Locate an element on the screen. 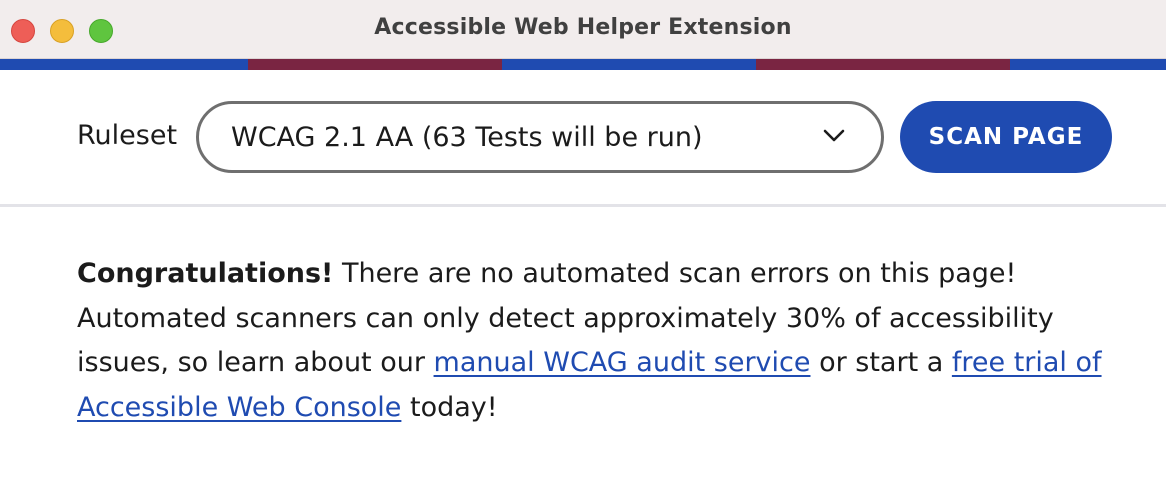 This screenshot has height=502, width=1166. brand-stripe is located at coordinates (583, 64).